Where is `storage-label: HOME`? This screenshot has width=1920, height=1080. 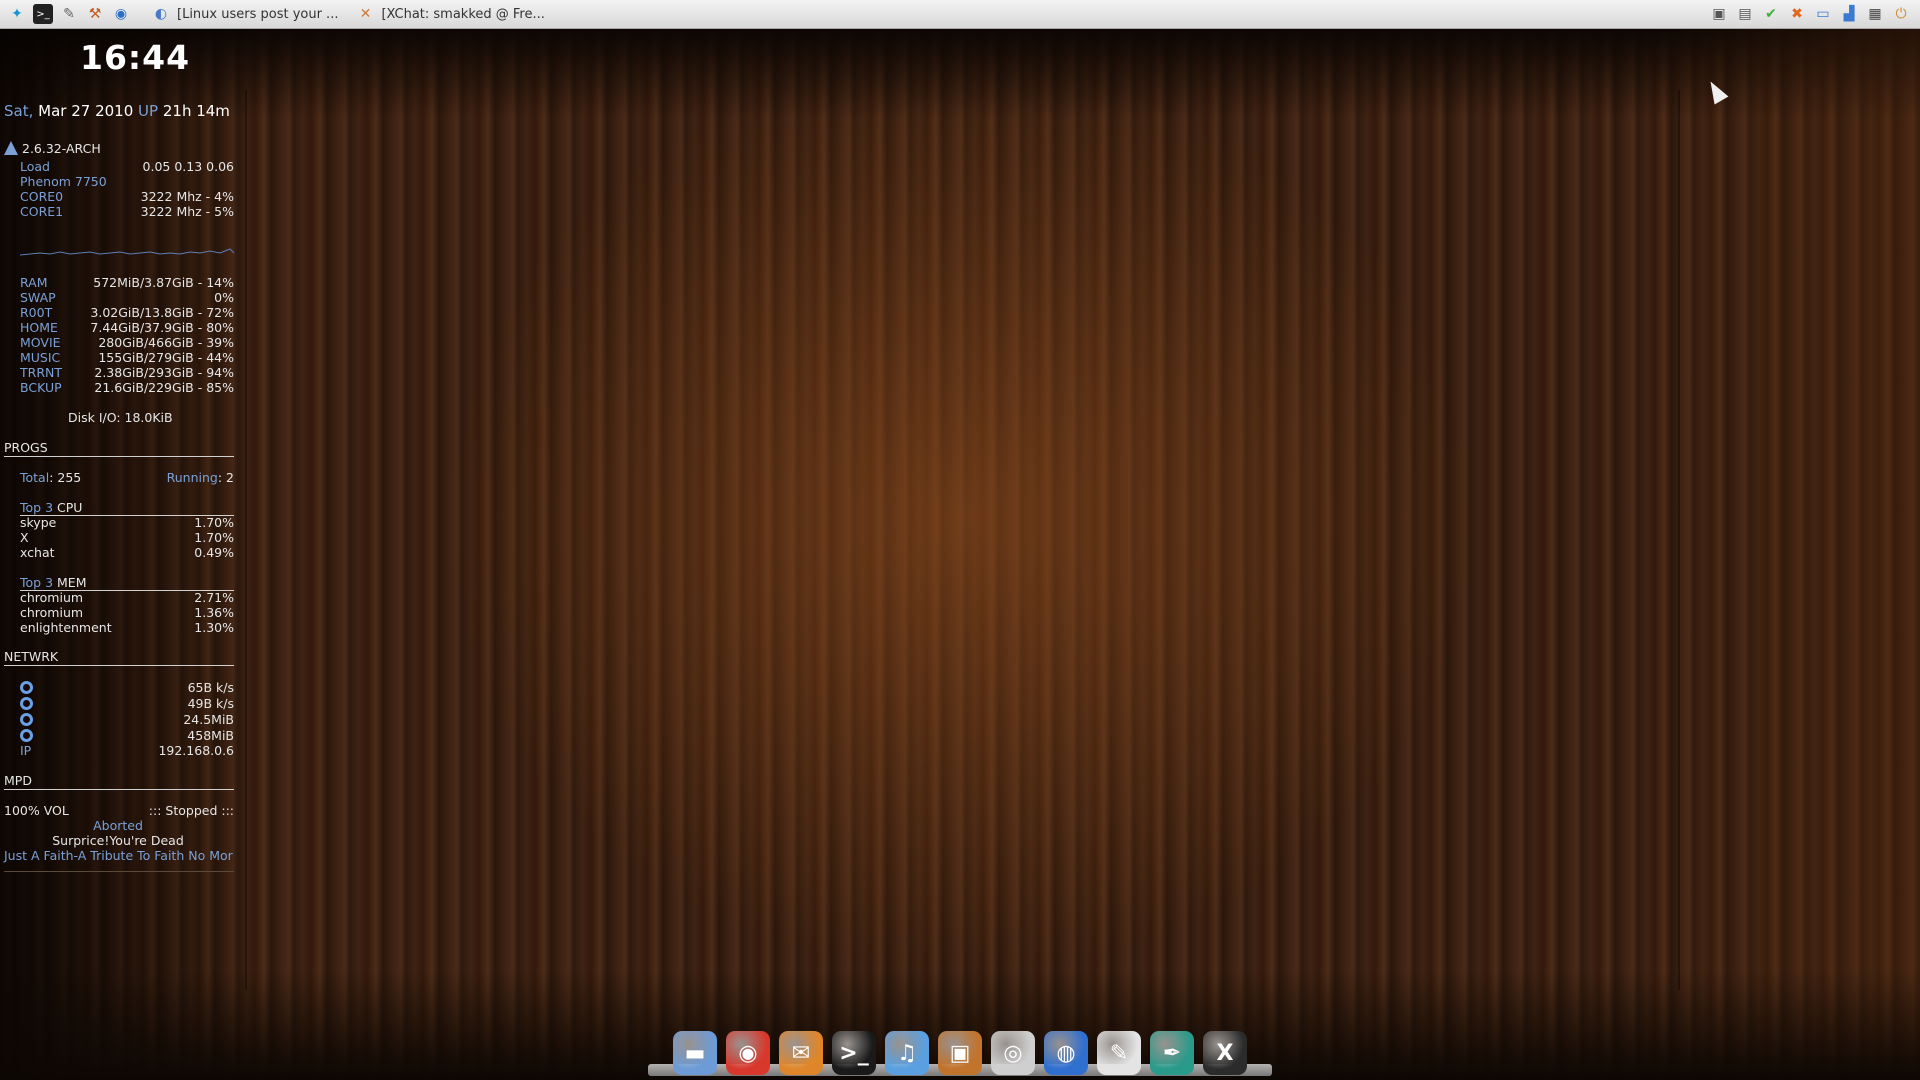 storage-label: HOME is located at coordinates (39, 327).